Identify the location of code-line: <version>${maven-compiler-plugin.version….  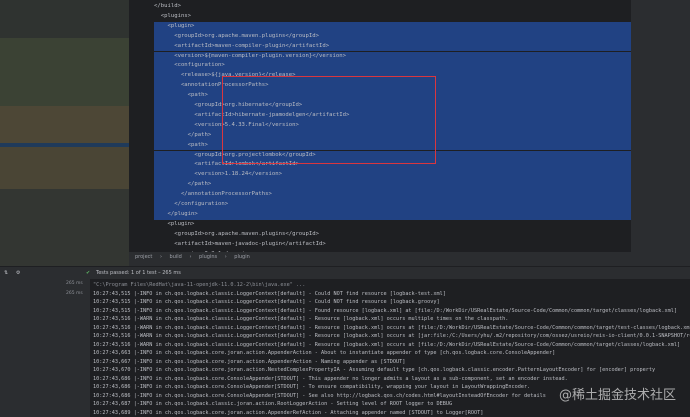
(392, 56).